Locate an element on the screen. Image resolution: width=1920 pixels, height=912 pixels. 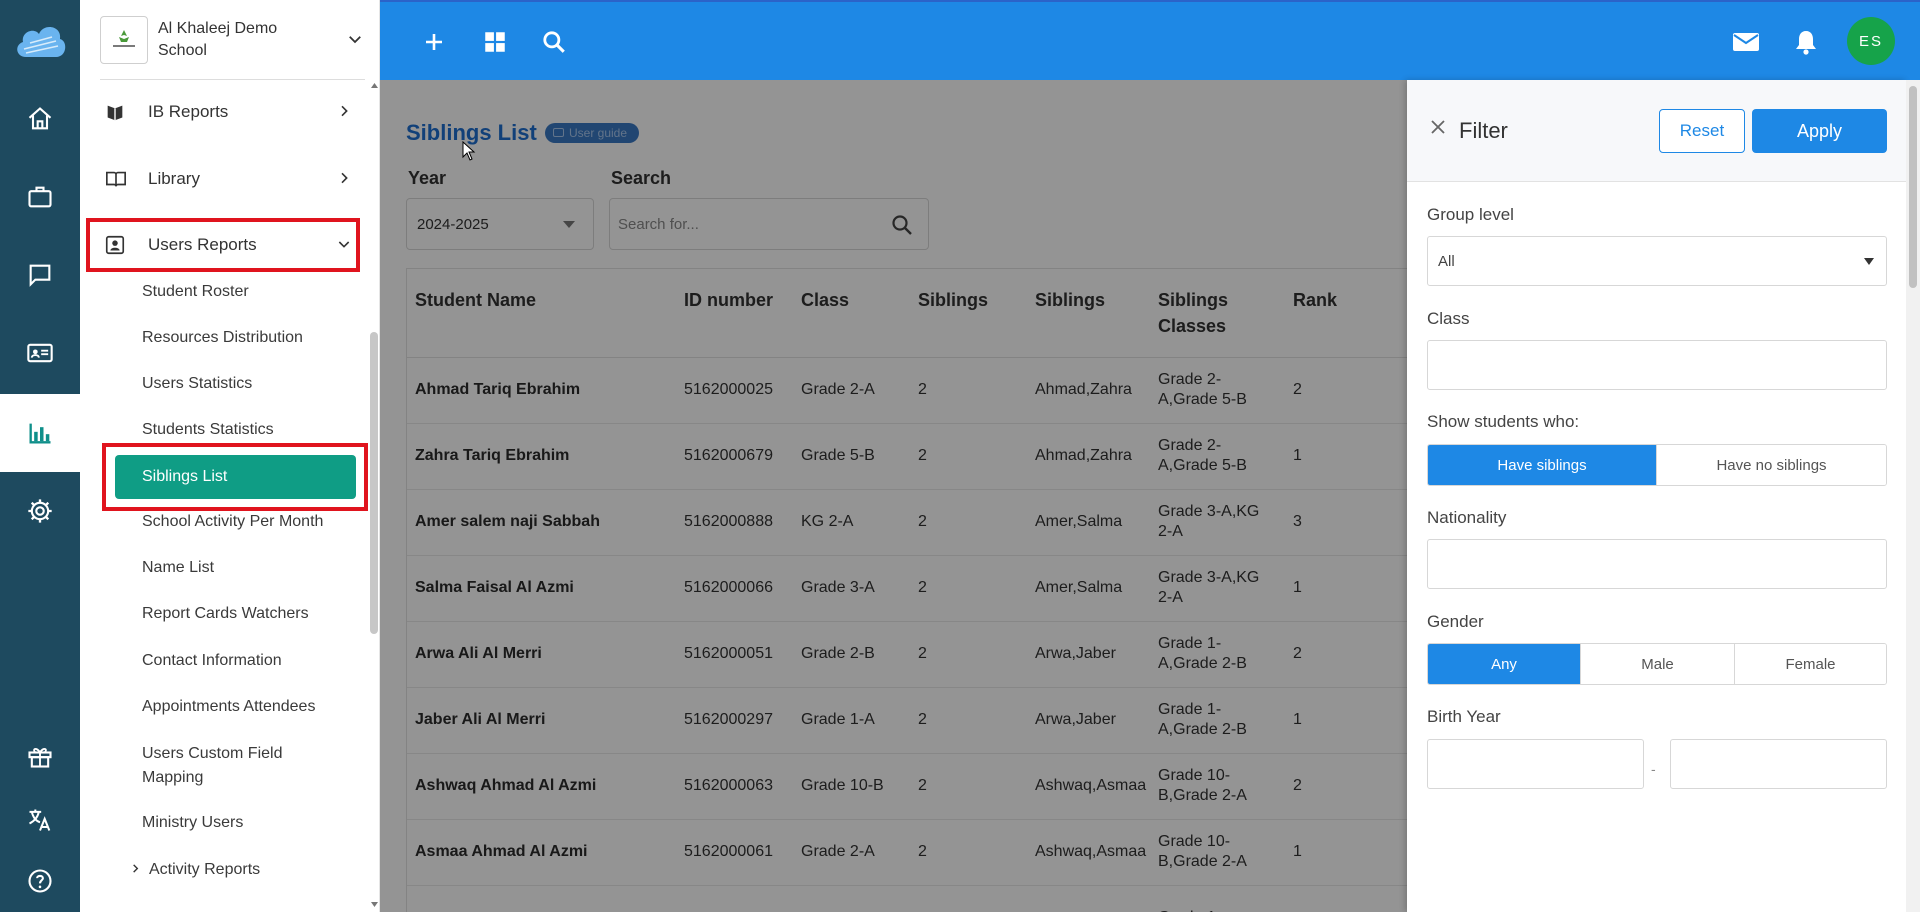
have-siblings-option: Have siblings is located at coordinates (1542, 465).